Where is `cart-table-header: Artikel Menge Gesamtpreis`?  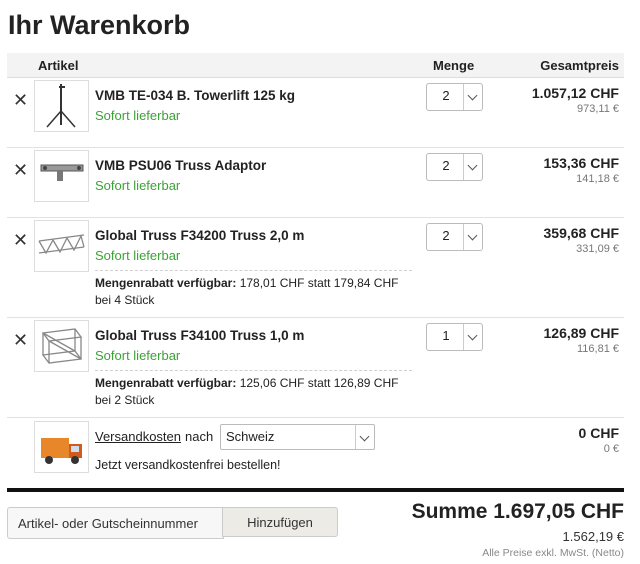
cart-table-header: Artikel Menge Gesamtpreis is located at coordinates (315, 65).